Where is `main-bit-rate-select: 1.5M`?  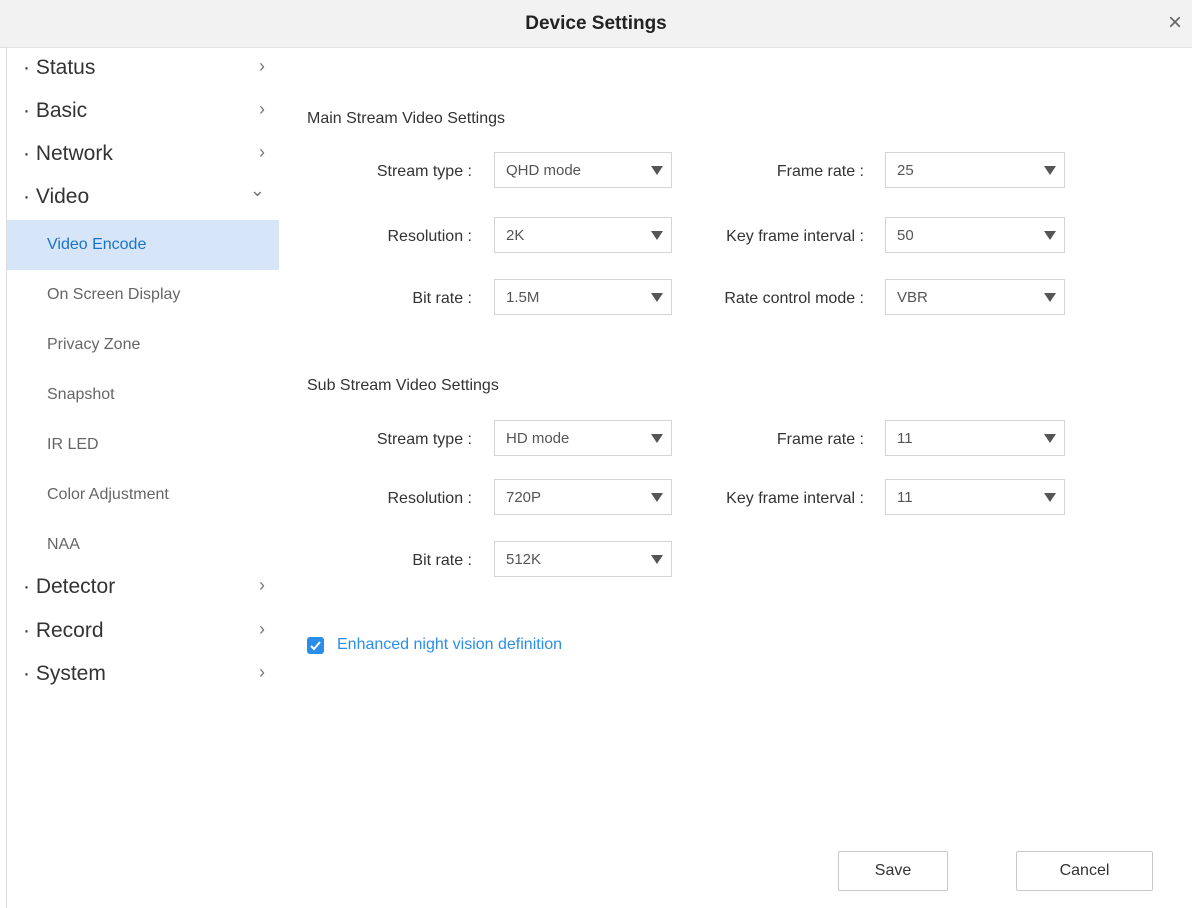 main-bit-rate-select: 1.5M is located at coordinates (583, 297).